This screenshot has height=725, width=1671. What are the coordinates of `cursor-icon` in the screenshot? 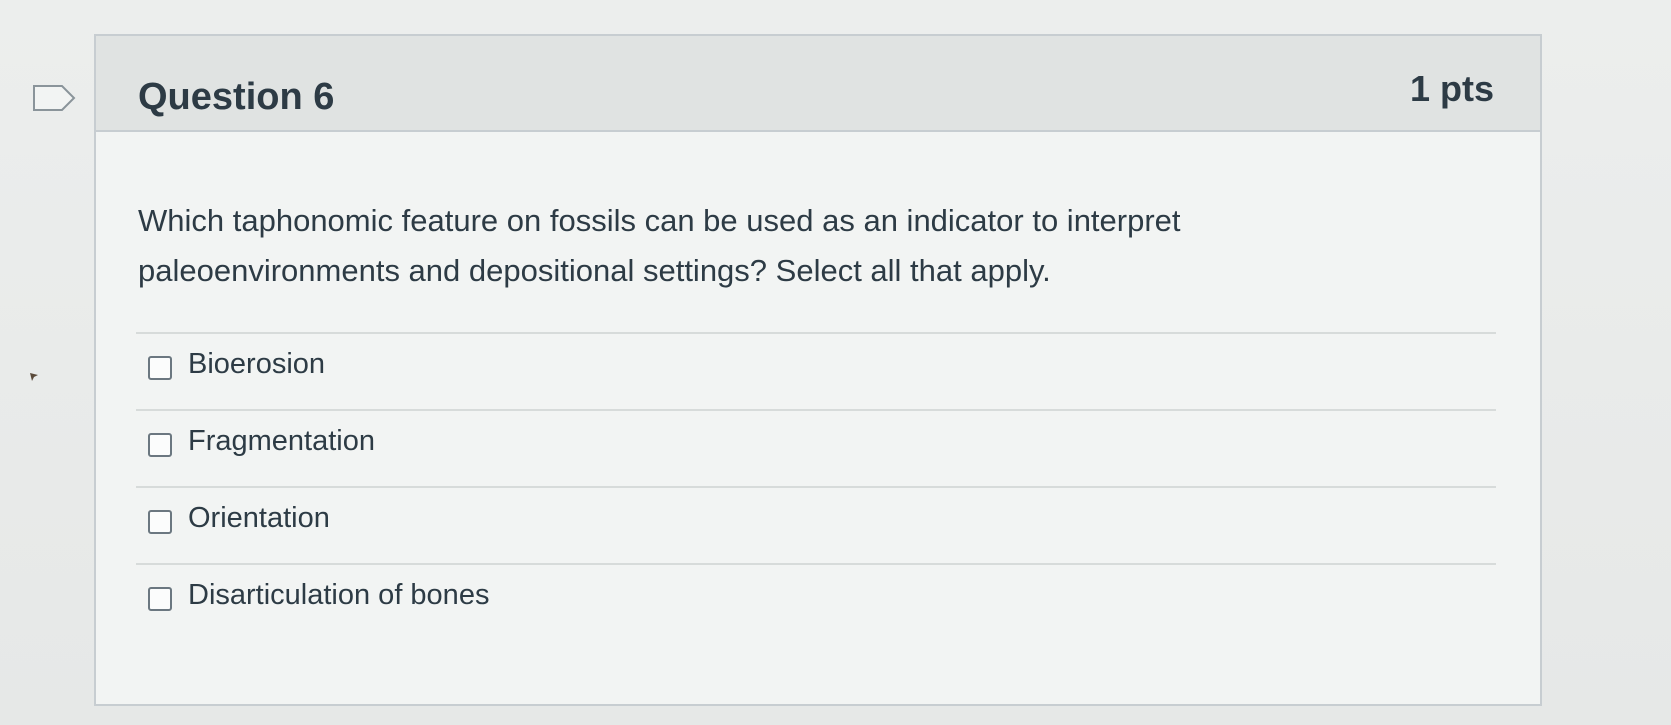 It's located at (34, 377).